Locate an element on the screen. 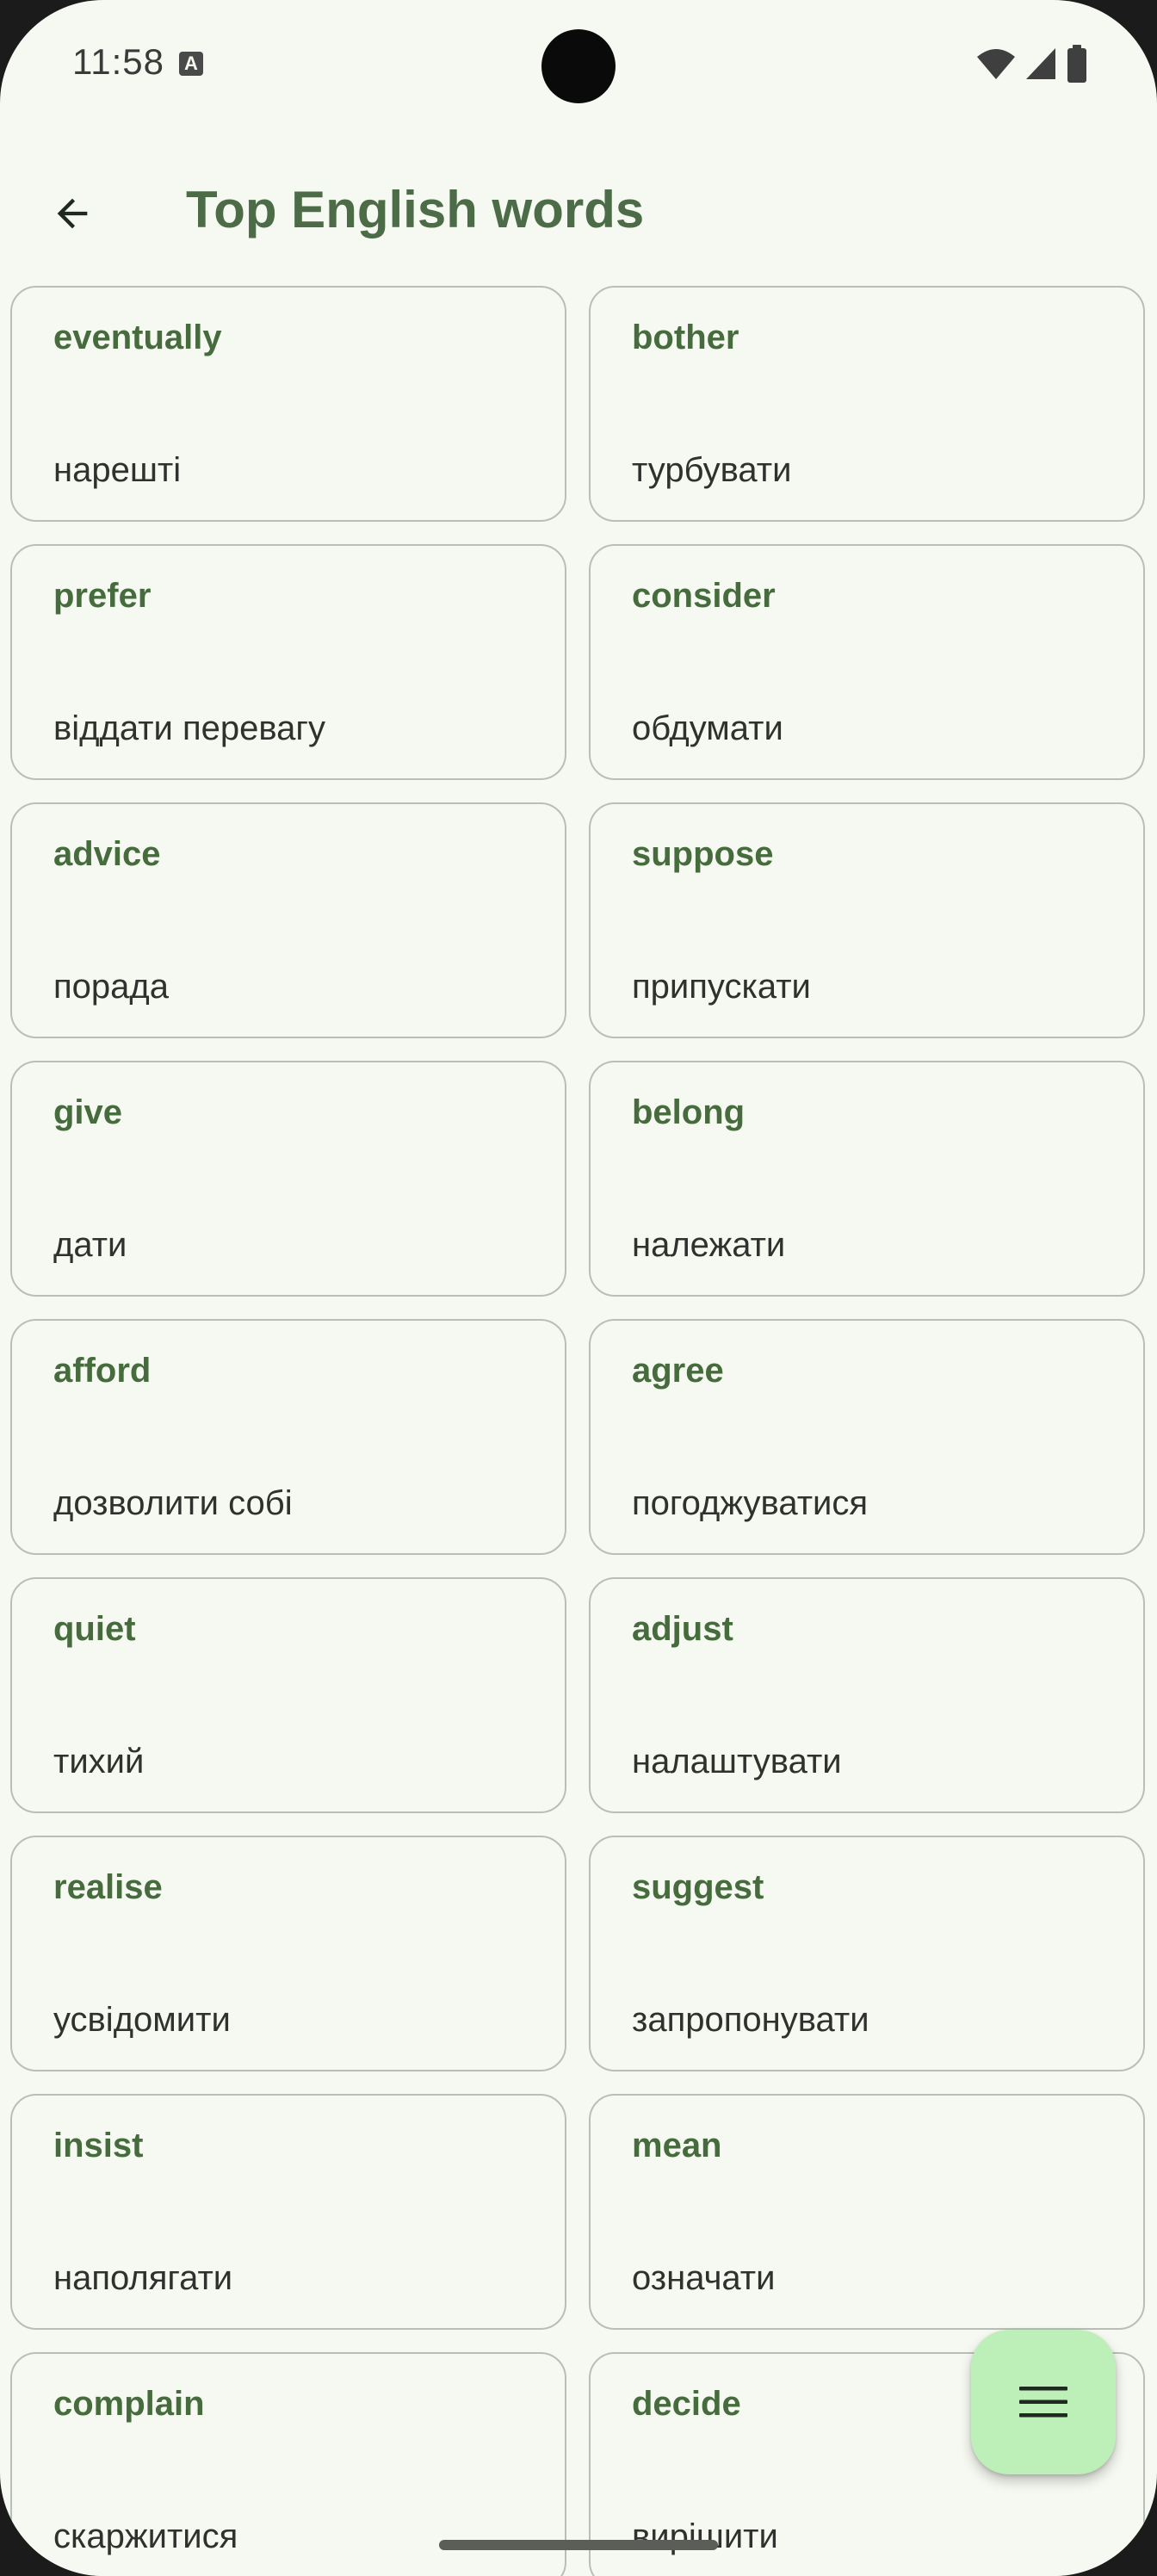  word-card: adjust налаштувати is located at coordinates (867, 1695).